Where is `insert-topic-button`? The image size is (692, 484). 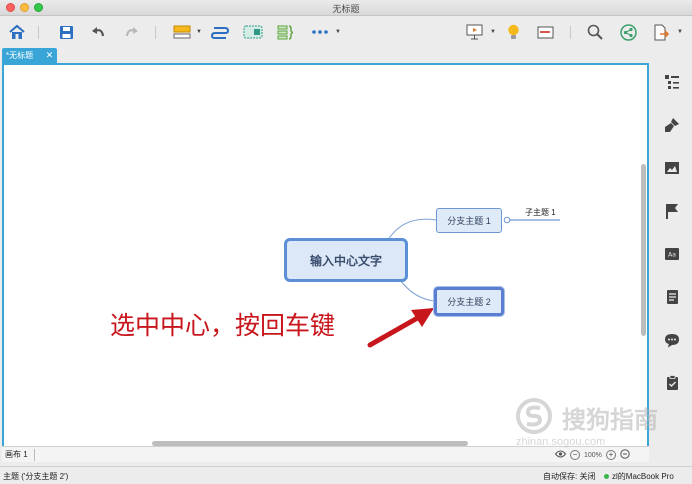 insert-topic-button is located at coordinates (182, 32).